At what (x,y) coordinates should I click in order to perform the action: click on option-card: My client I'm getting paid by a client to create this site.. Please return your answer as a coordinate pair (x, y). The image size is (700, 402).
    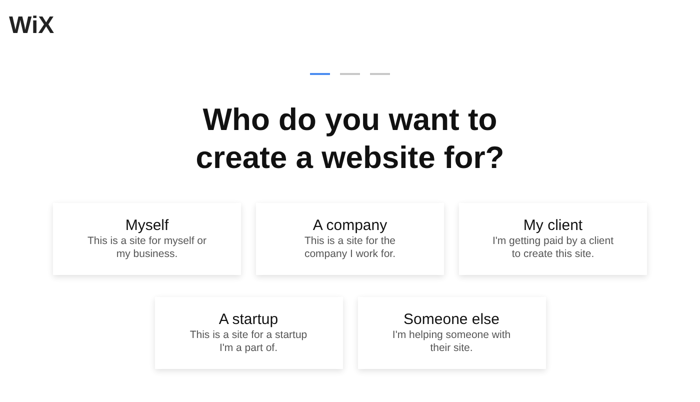
    Looking at the image, I should click on (553, 239).